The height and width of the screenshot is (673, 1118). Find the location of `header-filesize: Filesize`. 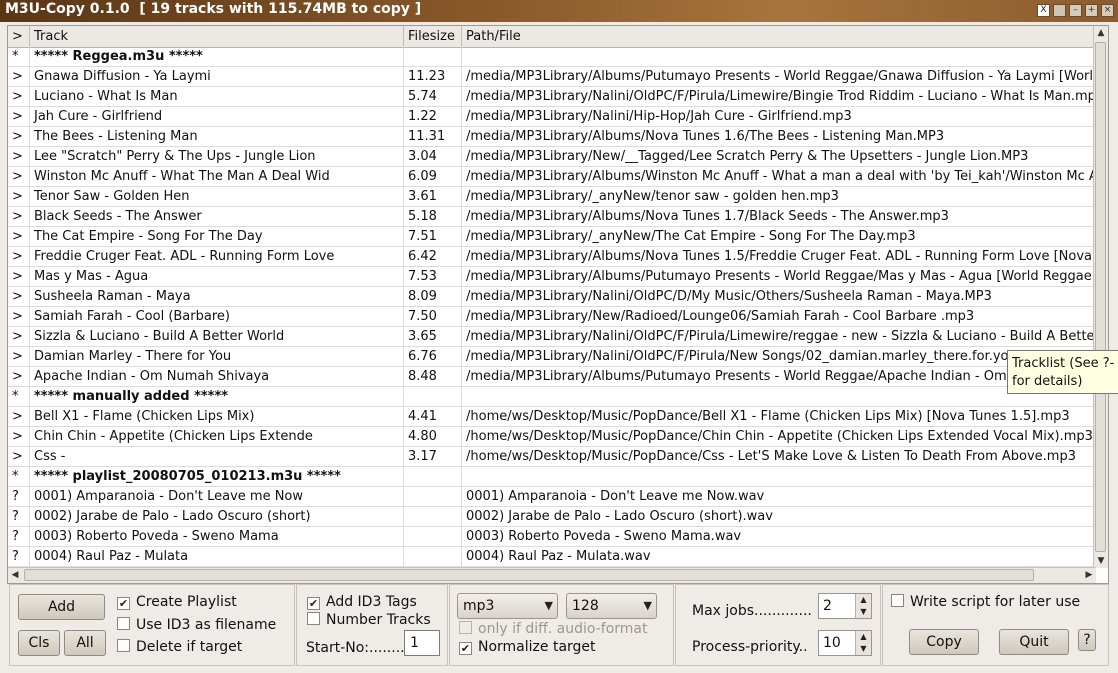

header-filesize: Filesize is located at coordinates (433, 36).